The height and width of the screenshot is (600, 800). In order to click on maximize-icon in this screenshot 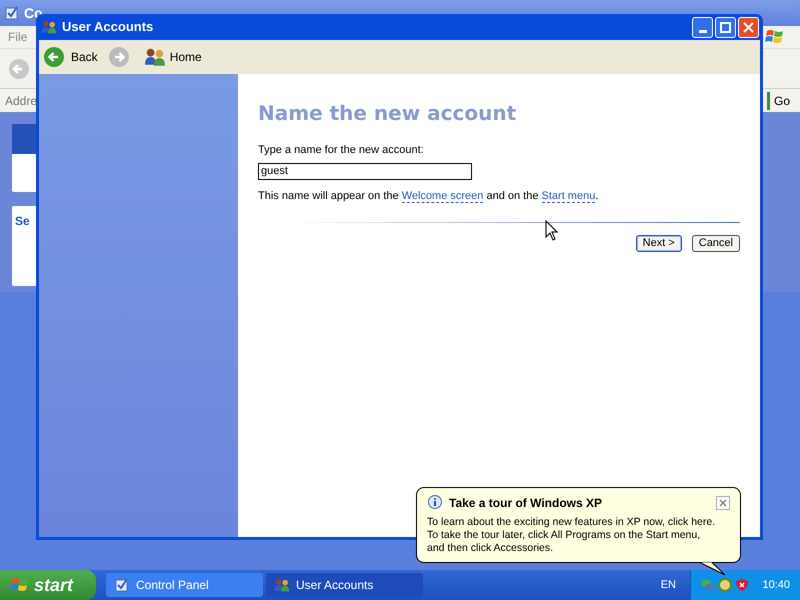, I will do `click(725, 27)`.